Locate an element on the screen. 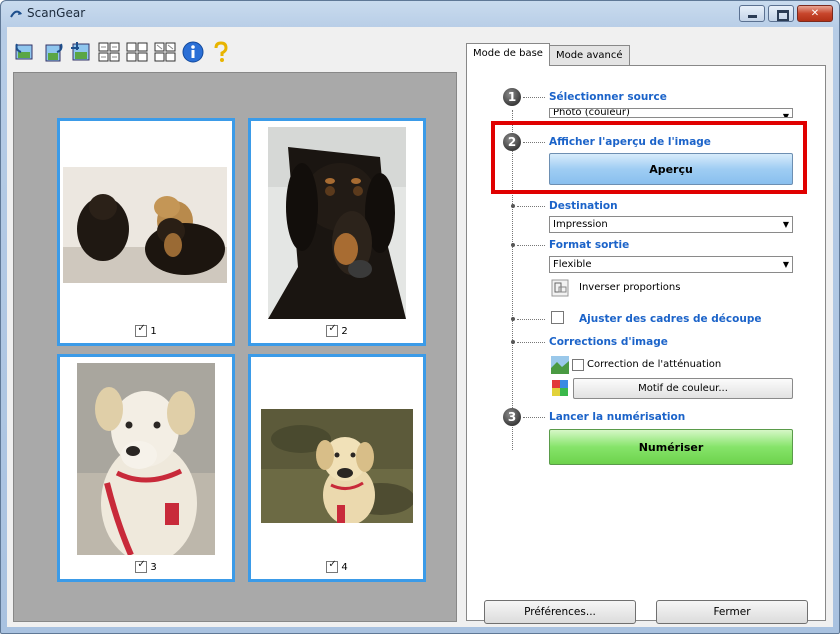  crop-frames-label: Ajuster des cadres de découpe is located at coordinates (670, 319).